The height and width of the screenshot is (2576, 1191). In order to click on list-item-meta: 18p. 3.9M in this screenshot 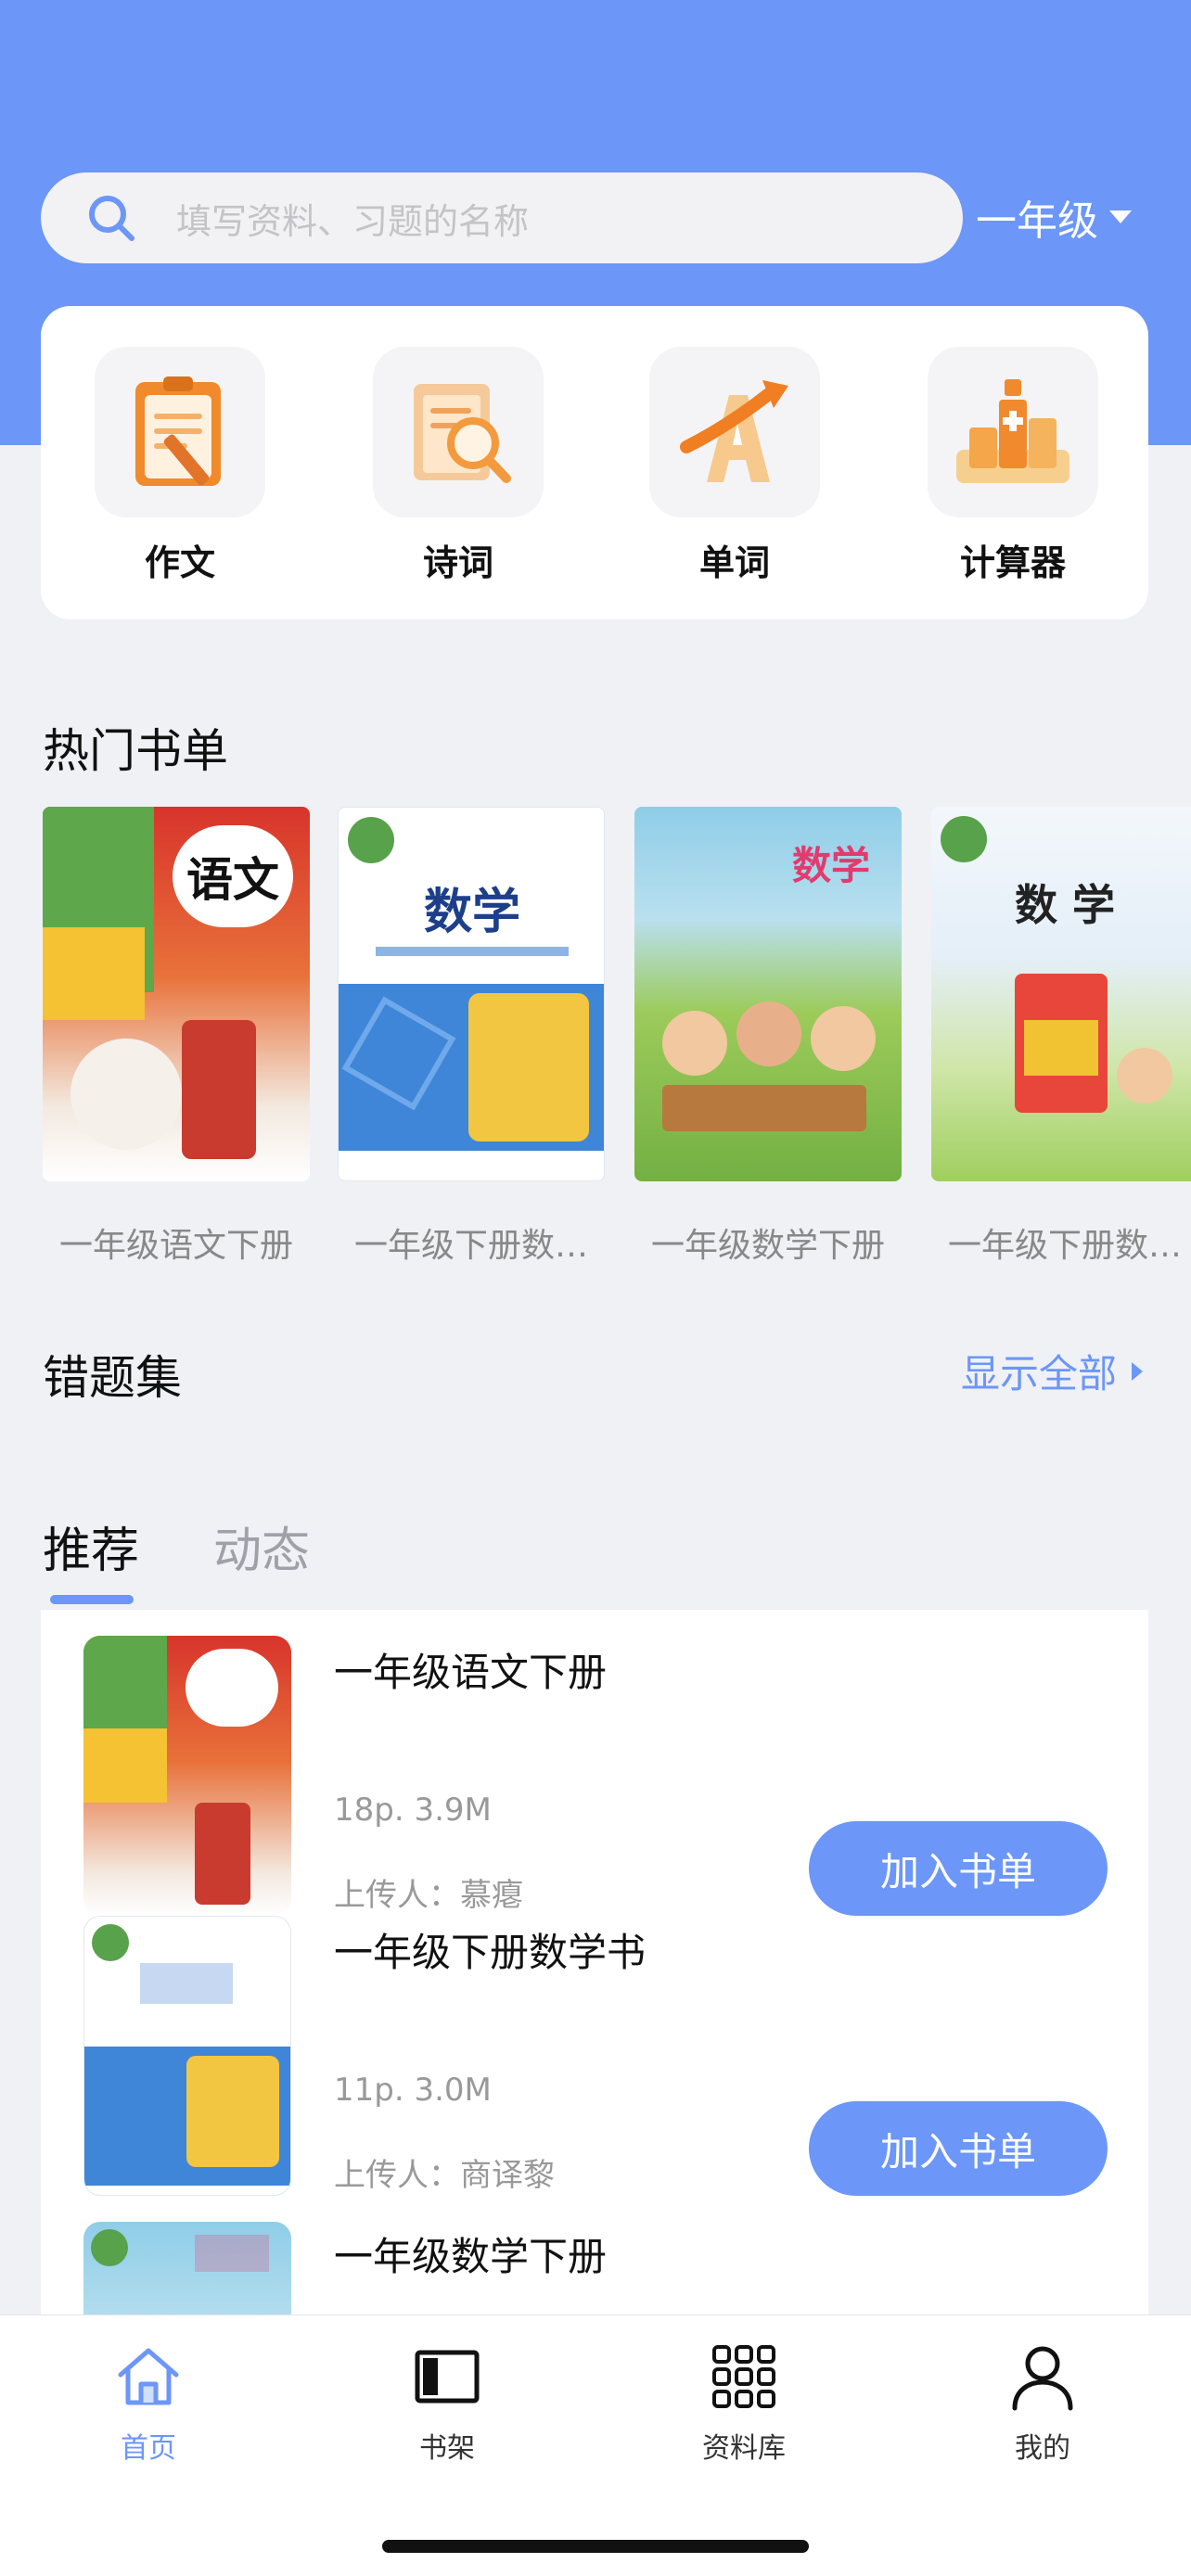, I will do `click(413, 1811)`.